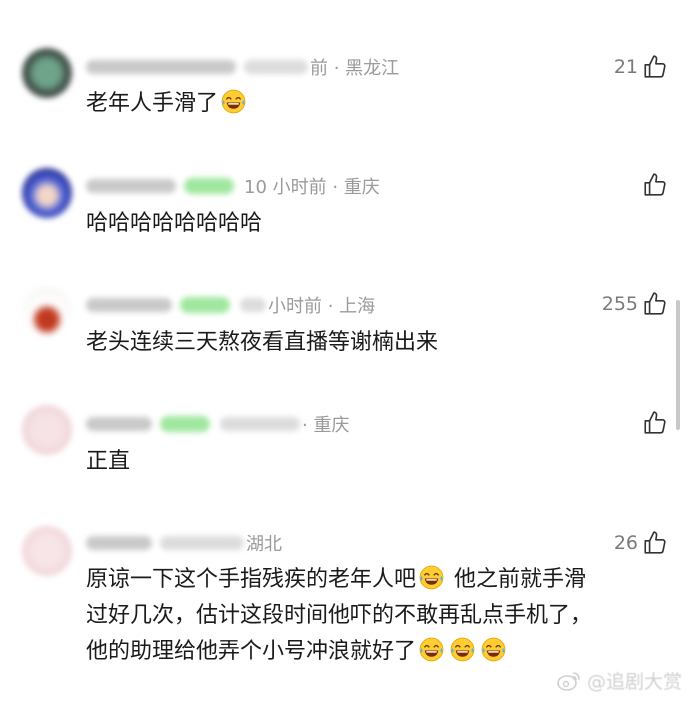 The height and width of the screenshot is (708, 690). I want to click on comment-meta: 10 小时前 · 重庆, so click(233, 186).